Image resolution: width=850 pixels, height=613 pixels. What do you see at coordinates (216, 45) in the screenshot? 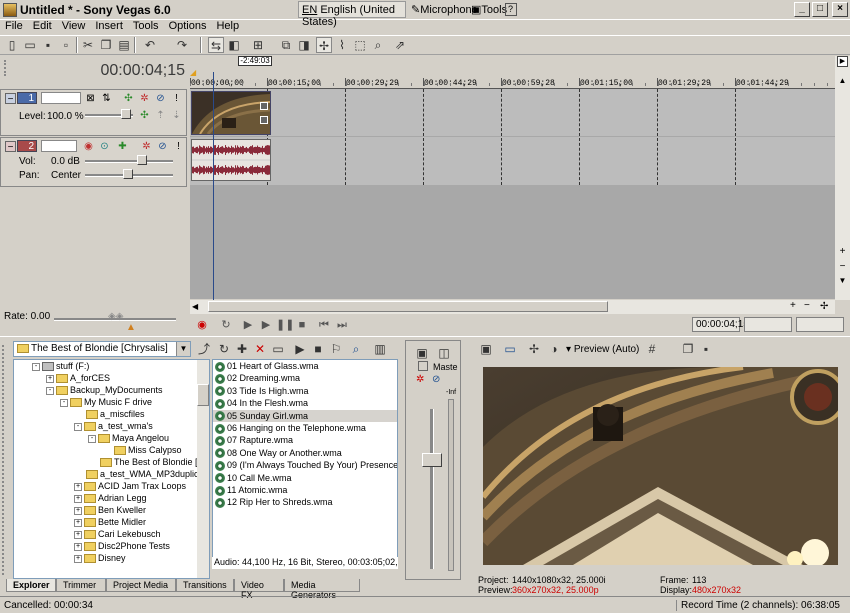
I see `snap-icon: ⇆` at bounding box center [216, 45].